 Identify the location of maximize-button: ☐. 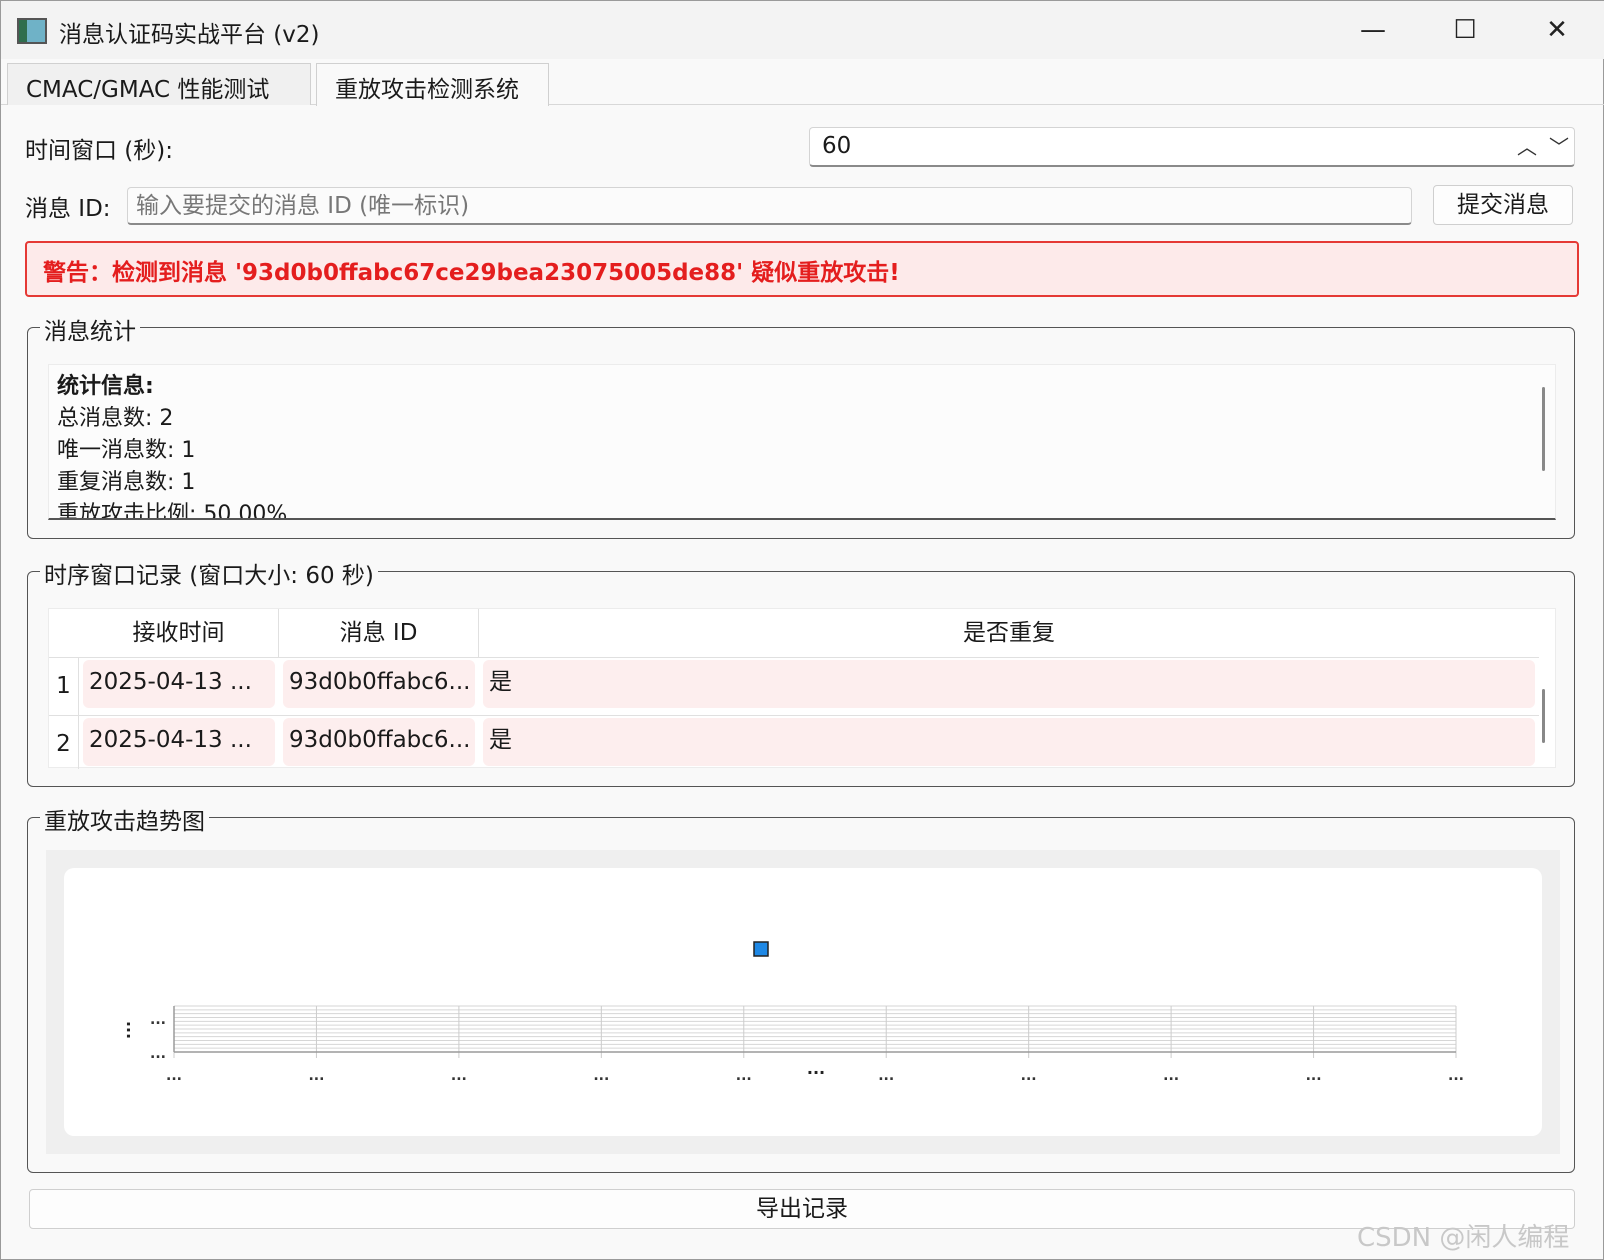
(1465, 30).